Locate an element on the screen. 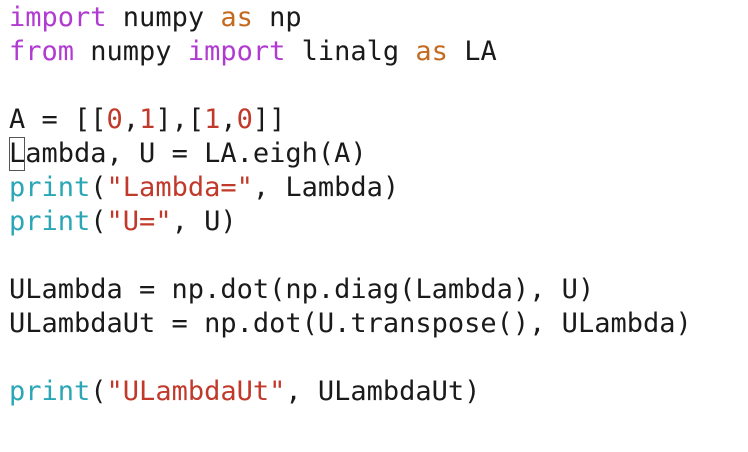  code-line: A = [[0,1],[1,0]] is located at coordinates (378, 120).